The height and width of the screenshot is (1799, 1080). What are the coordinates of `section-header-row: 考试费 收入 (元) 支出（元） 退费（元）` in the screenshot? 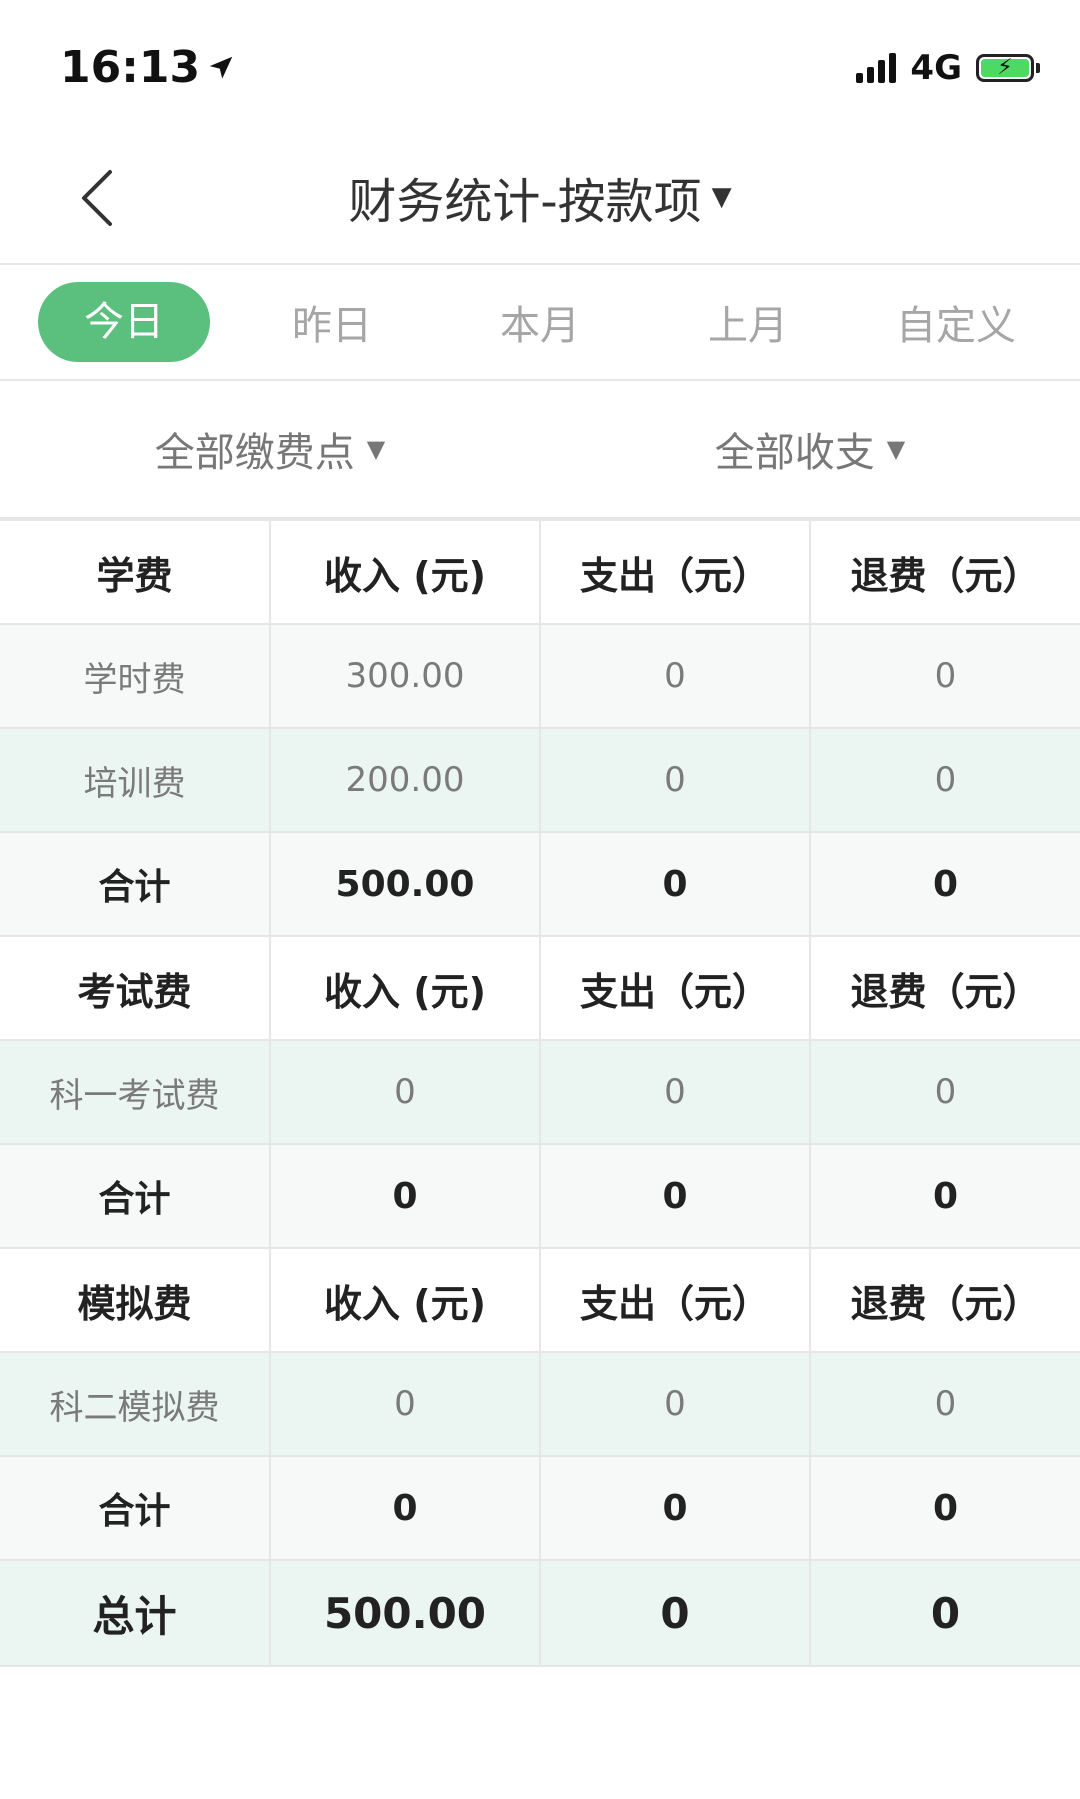 It's located at (540, 988).